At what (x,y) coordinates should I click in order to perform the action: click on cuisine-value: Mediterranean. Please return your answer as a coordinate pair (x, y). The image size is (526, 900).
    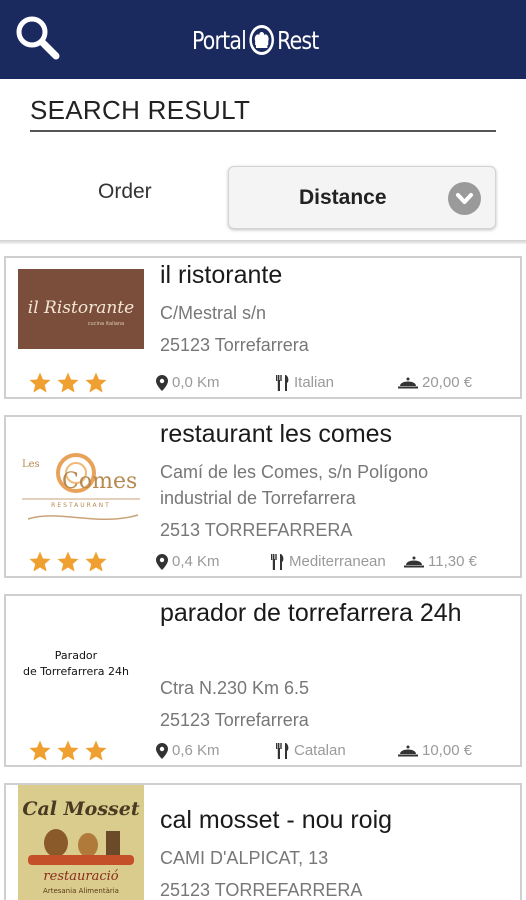
    Looking at the image, I should click on (337, 561).